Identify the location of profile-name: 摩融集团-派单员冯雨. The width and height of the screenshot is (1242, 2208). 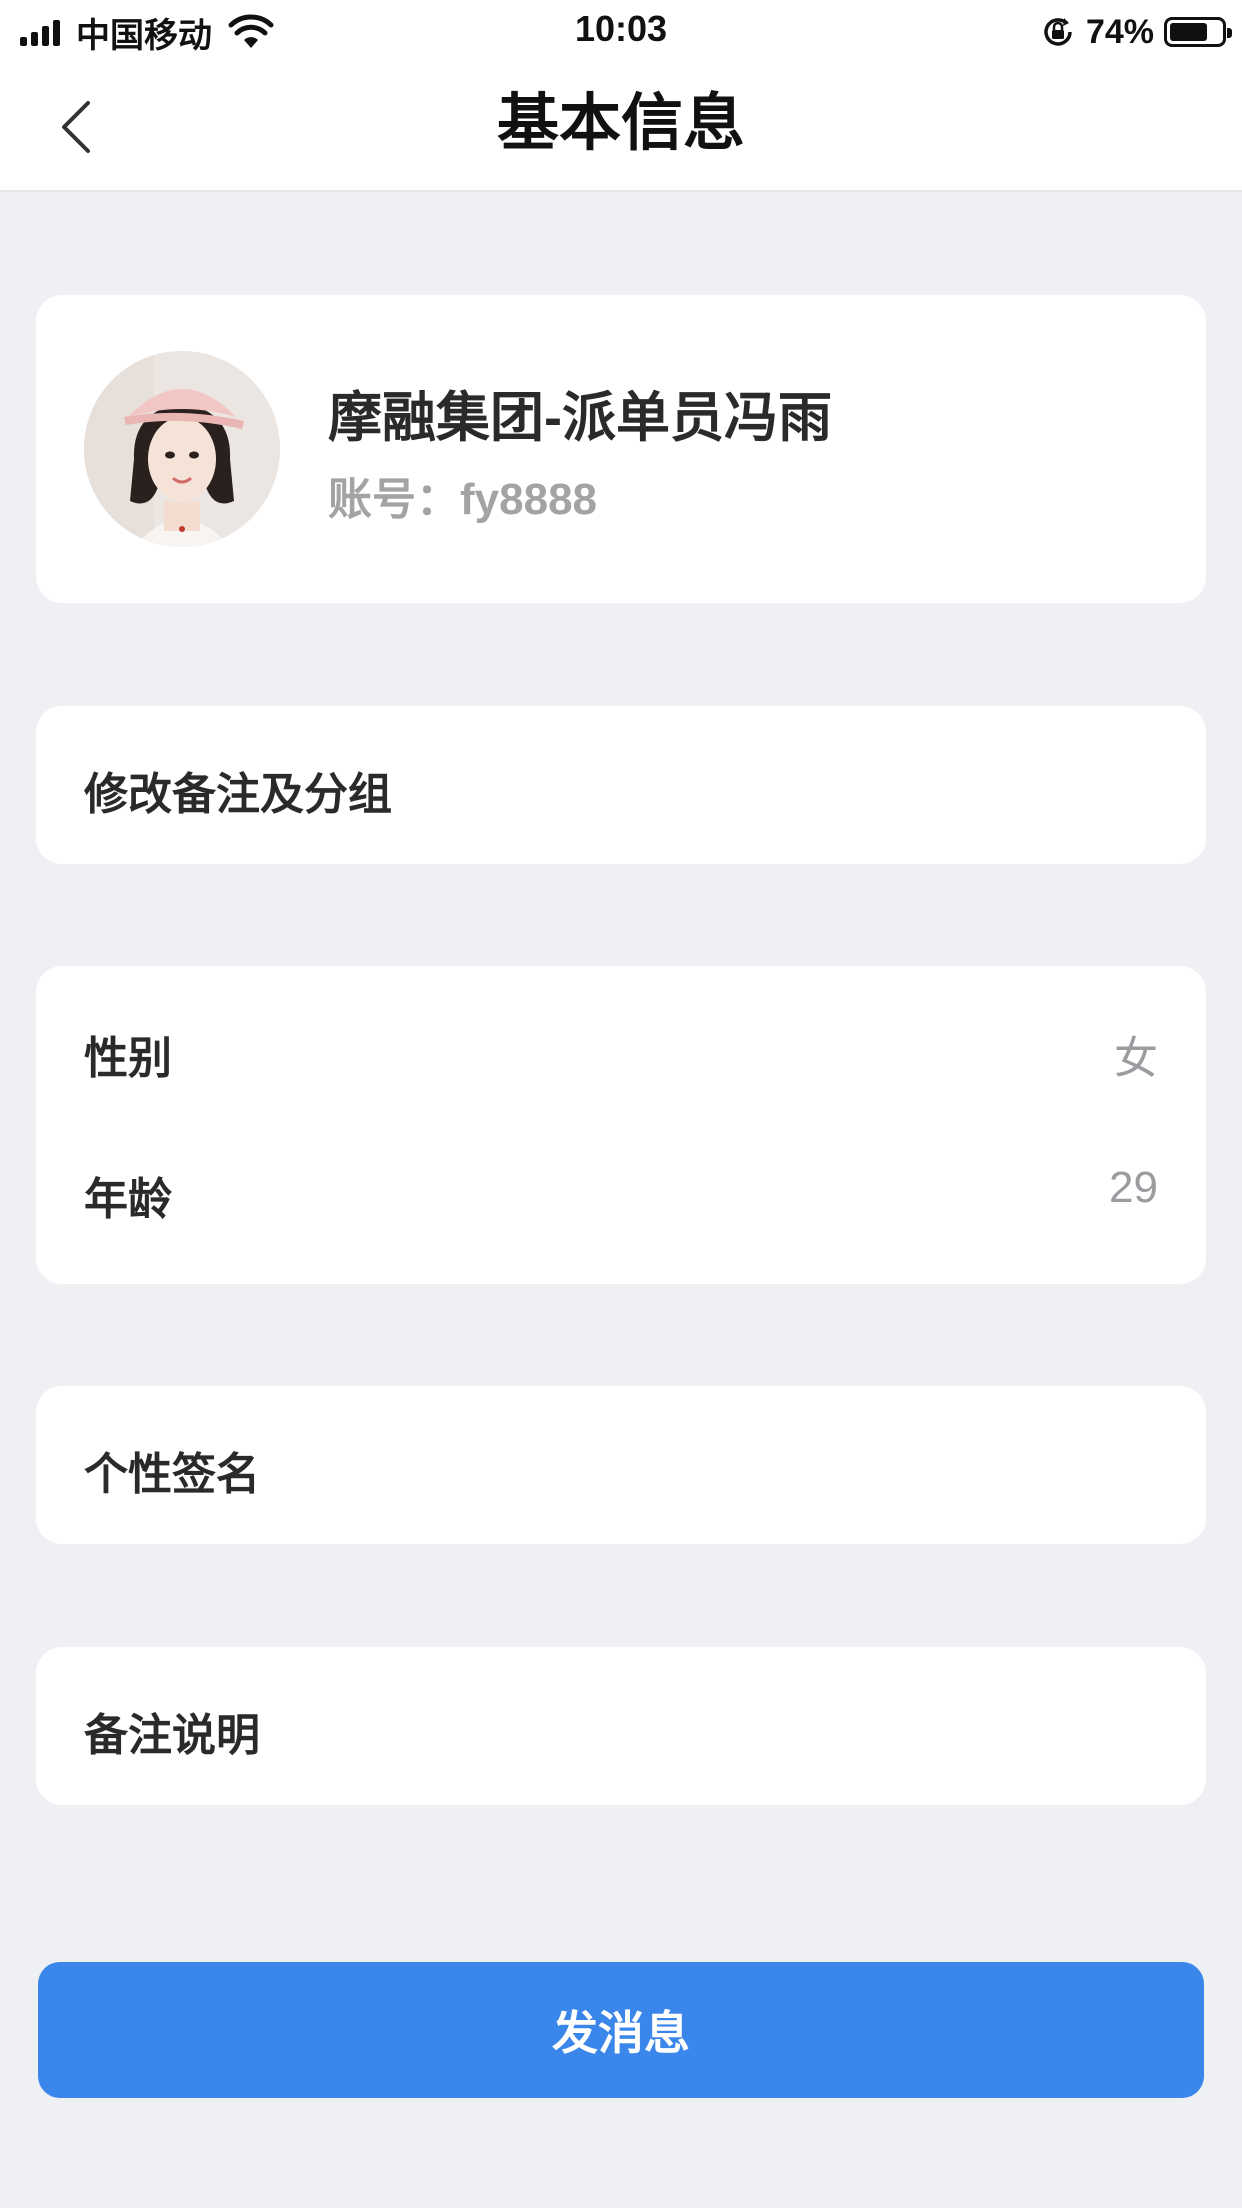
(580, 418).